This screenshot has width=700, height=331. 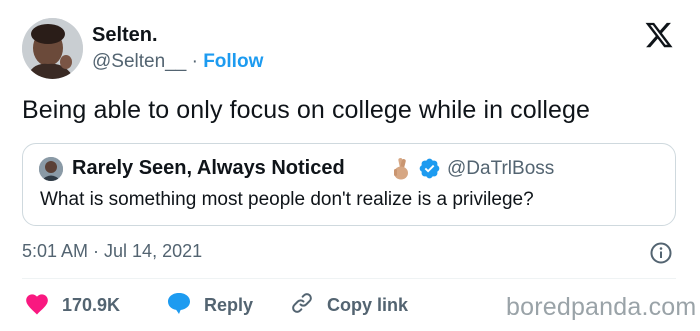 I want to click on reply-button: Reply, so click(x=209, y=305).